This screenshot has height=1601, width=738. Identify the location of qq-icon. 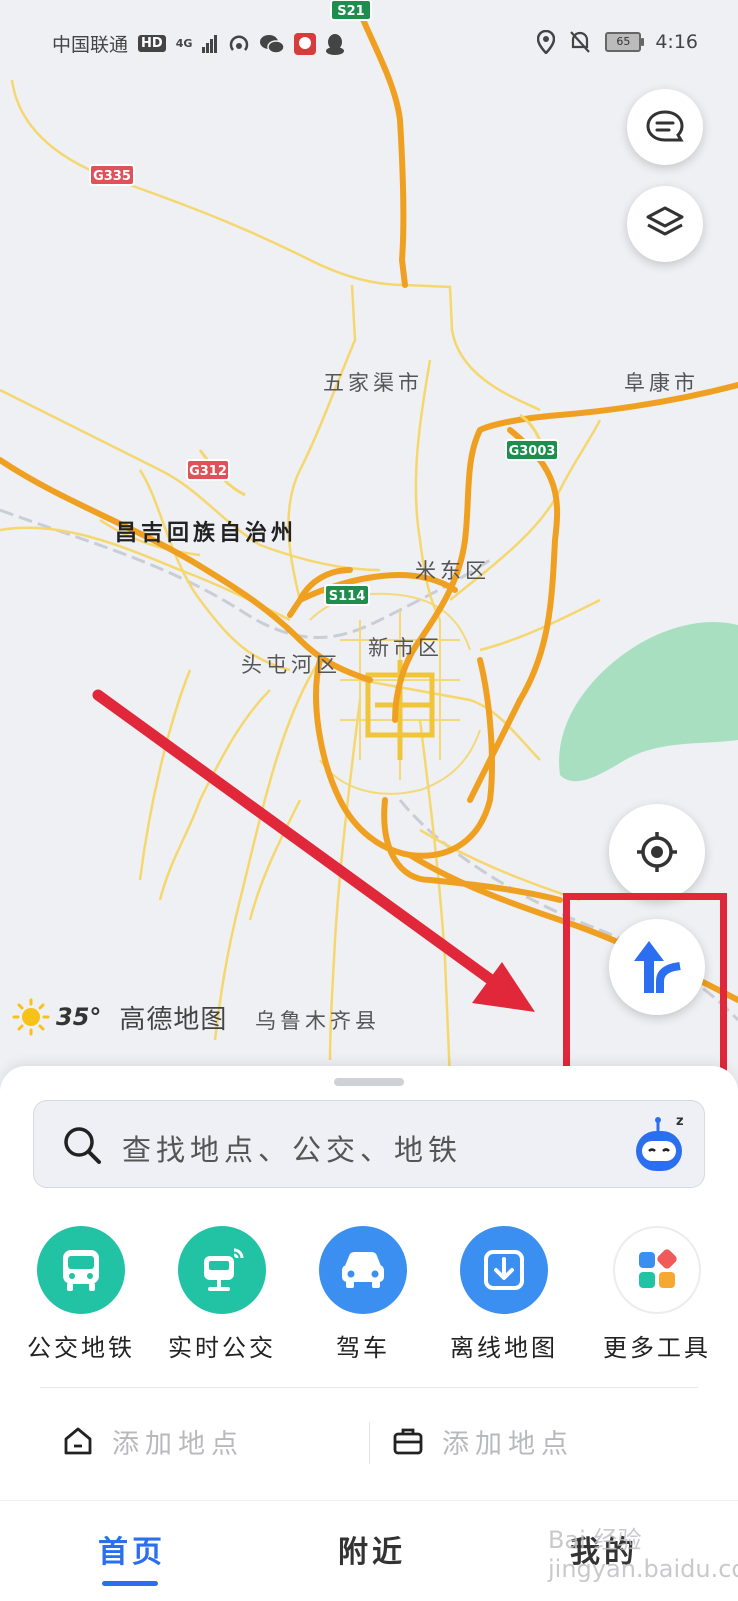
(335, 44).